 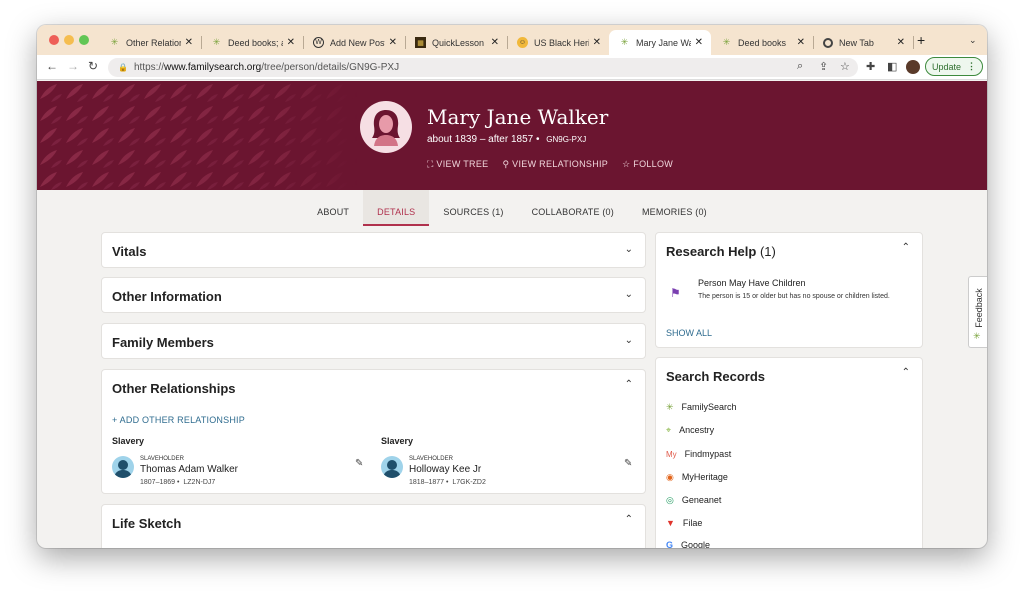 I want to click on show-all-link: SHOW ALL, so click(x=689, y=333).